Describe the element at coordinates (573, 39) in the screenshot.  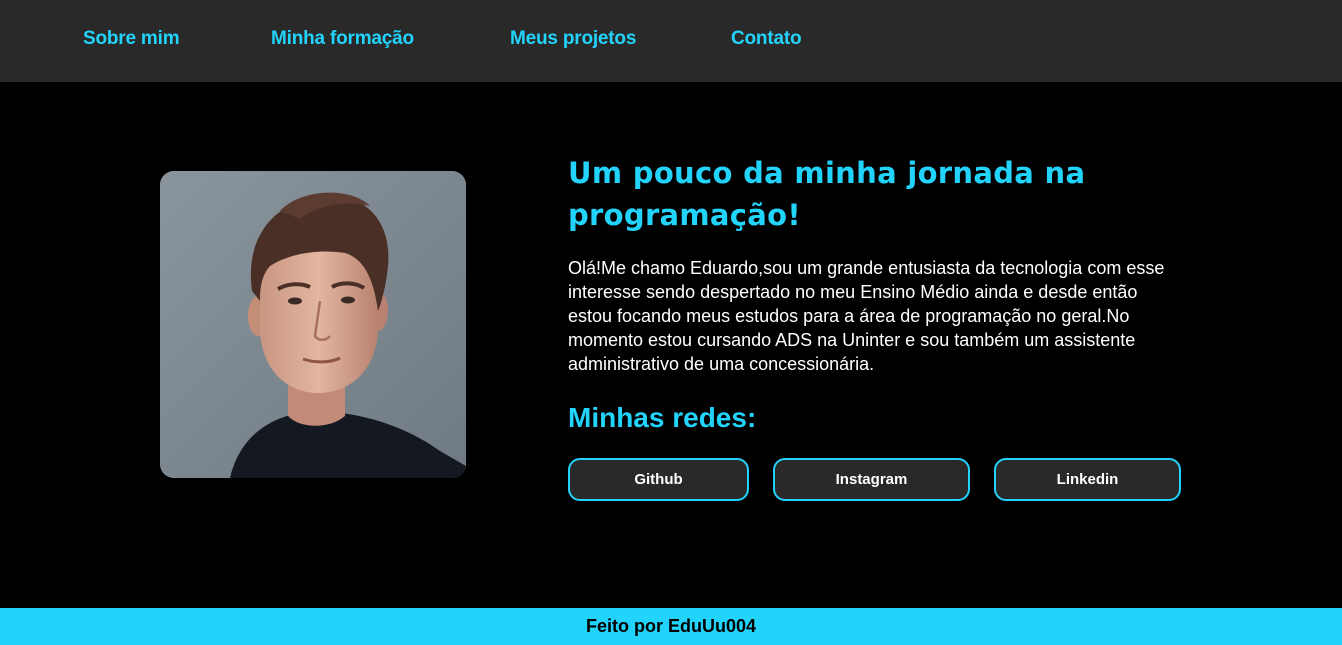
I see `nav-link-meus-projetos: Meus projetos` at that location.